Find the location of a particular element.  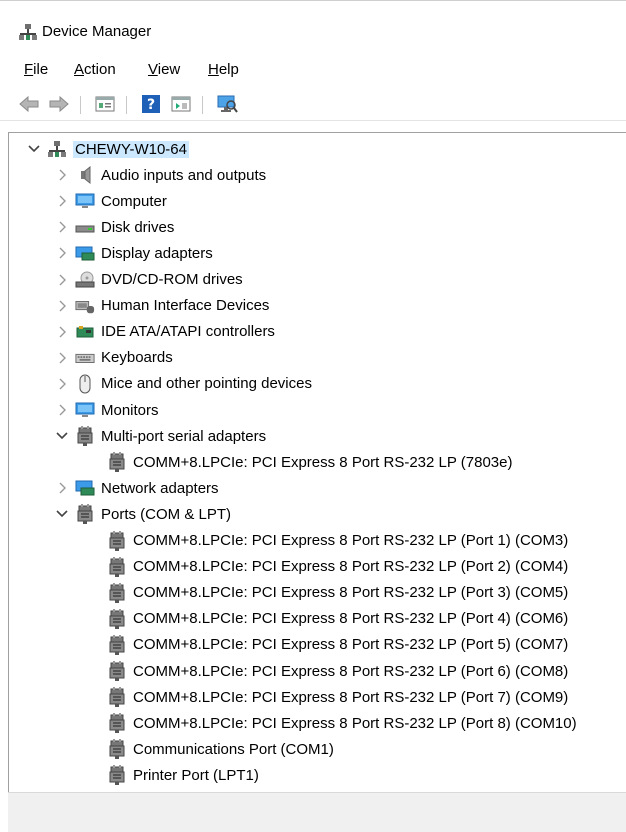

tree-item-label: Display adapters is located at coordinates (157, 253).